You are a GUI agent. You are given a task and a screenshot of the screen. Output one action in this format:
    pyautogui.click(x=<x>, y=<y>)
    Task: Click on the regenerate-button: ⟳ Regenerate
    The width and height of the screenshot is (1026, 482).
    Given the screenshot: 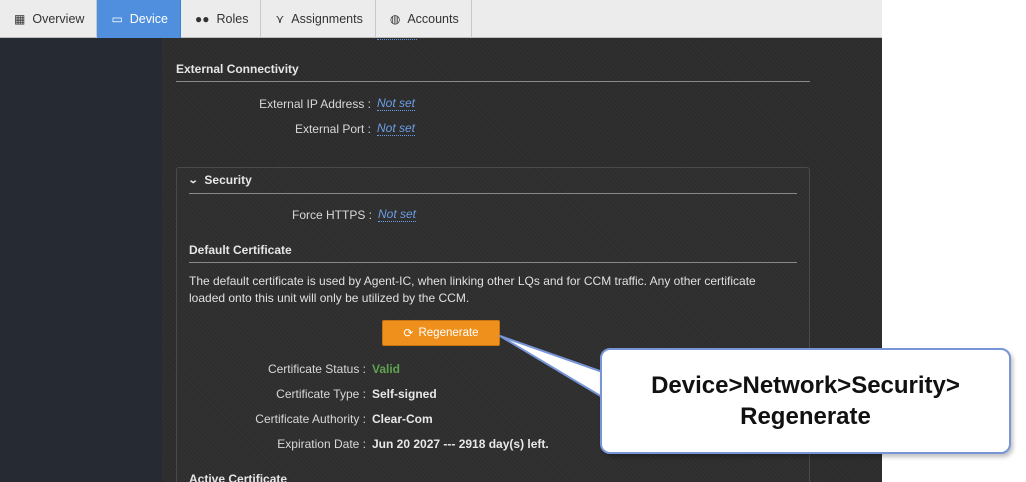 What is the action you would take?
    pyautogui.click(x=441, y=333)
    